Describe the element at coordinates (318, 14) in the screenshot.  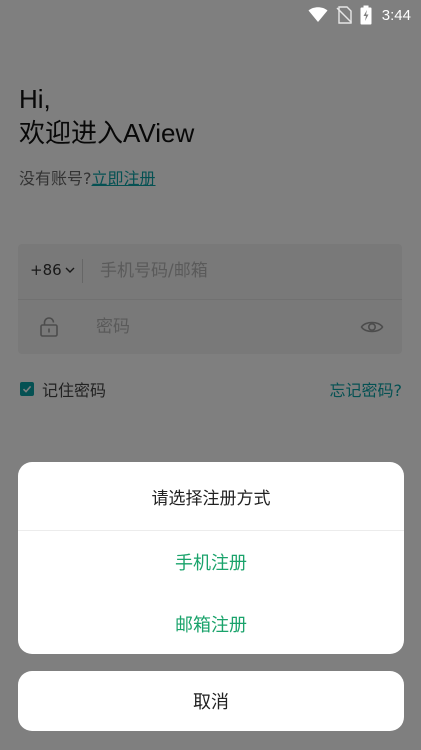
I see `wifi-icon` at that location.